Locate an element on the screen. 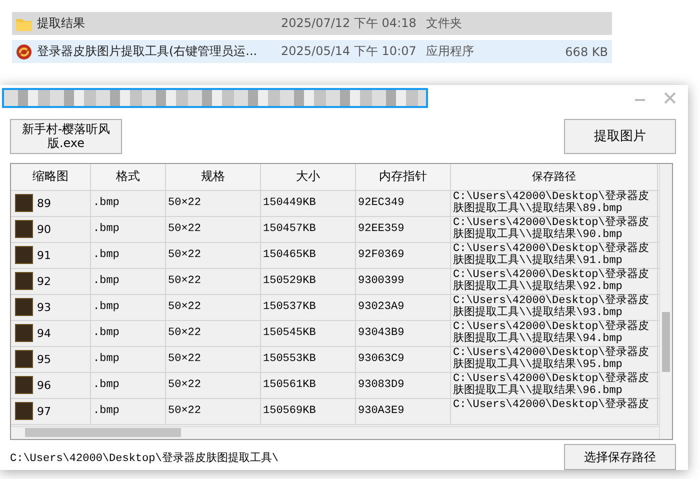 This screenshot has width=700, height=479. column-header: 内存指针 is located at coordinates (403, 177).